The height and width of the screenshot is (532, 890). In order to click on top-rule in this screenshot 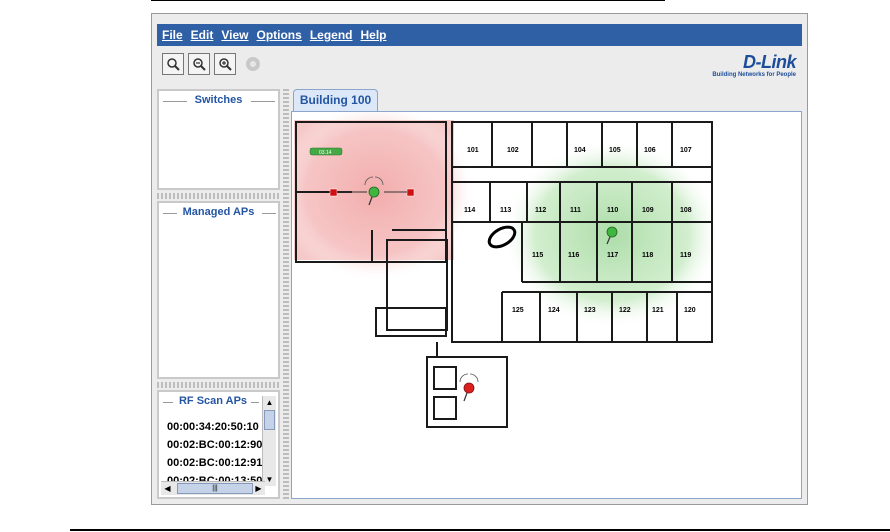, I will do `click(408, 0)`.